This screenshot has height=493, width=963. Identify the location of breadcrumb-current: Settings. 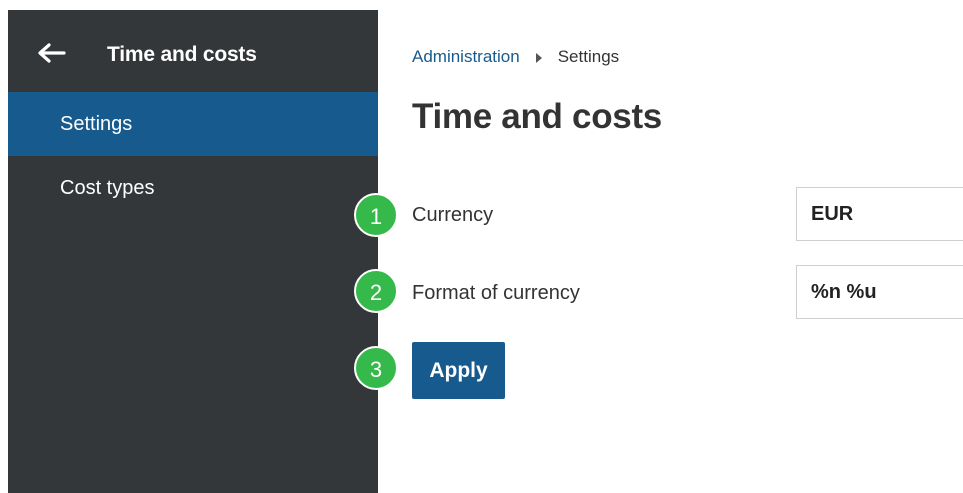
(588, 56).